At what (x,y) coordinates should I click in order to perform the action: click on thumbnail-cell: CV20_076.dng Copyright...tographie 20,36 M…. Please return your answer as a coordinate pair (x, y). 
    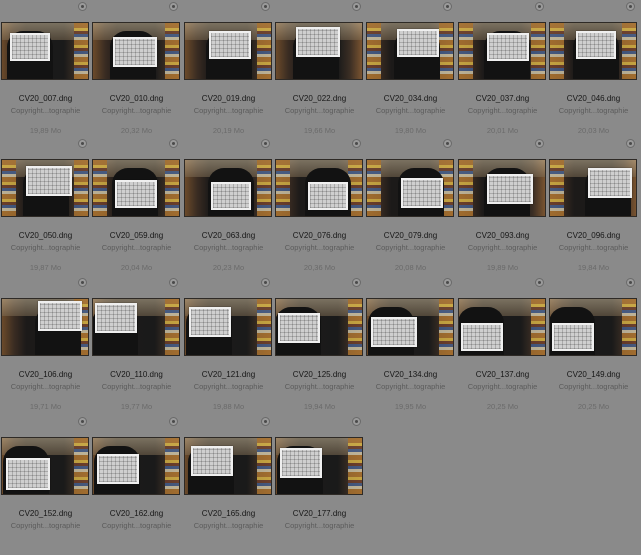
    Looking at the image, I should click on (319, 208).